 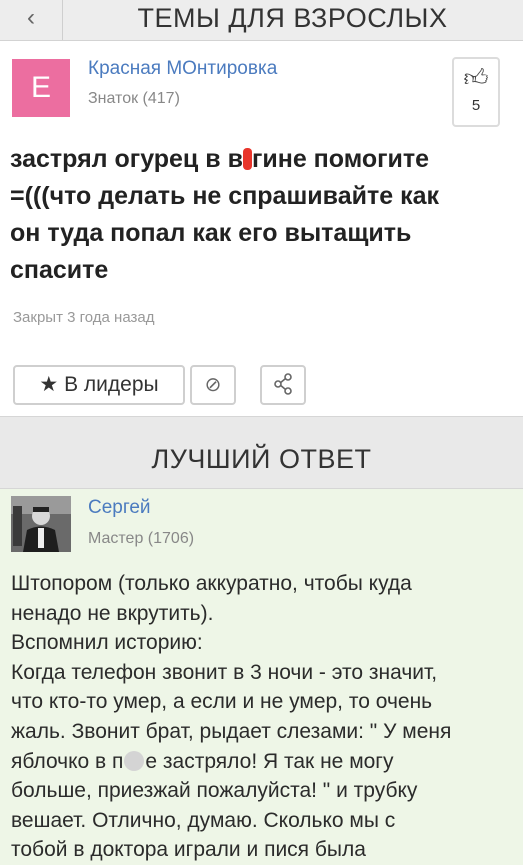 I want to click on block-icon: ⊘, so click(x=213, y=385).